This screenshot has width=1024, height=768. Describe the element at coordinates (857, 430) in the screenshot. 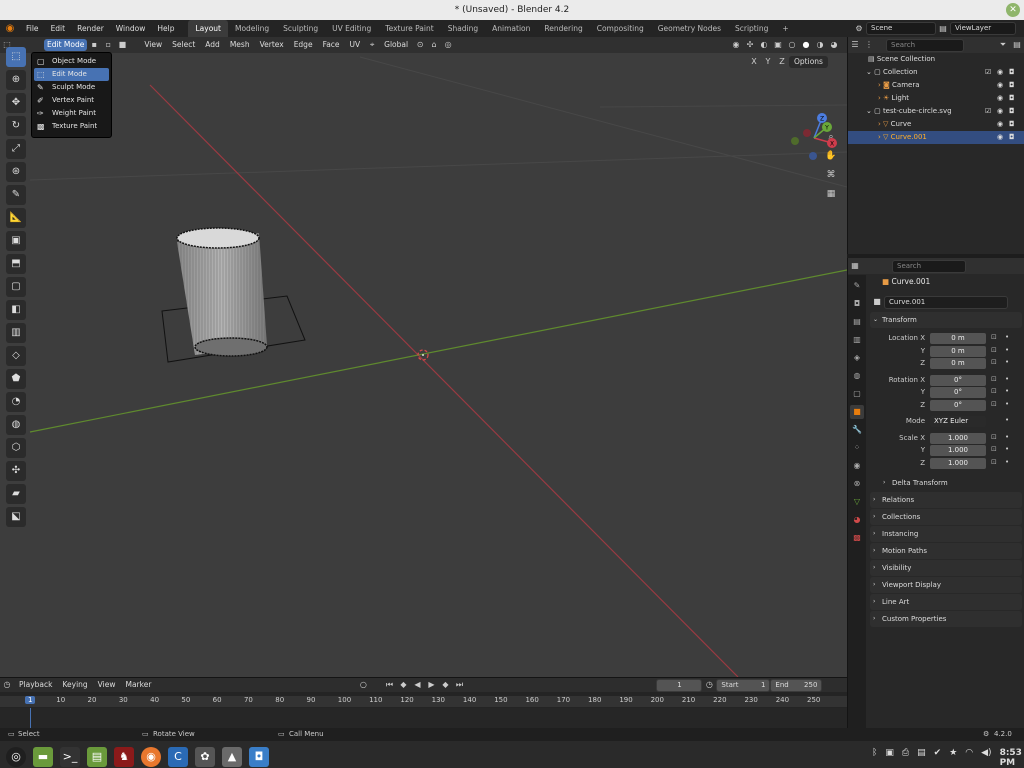

I see `modifier-tab-icon: 🔧` at that location.